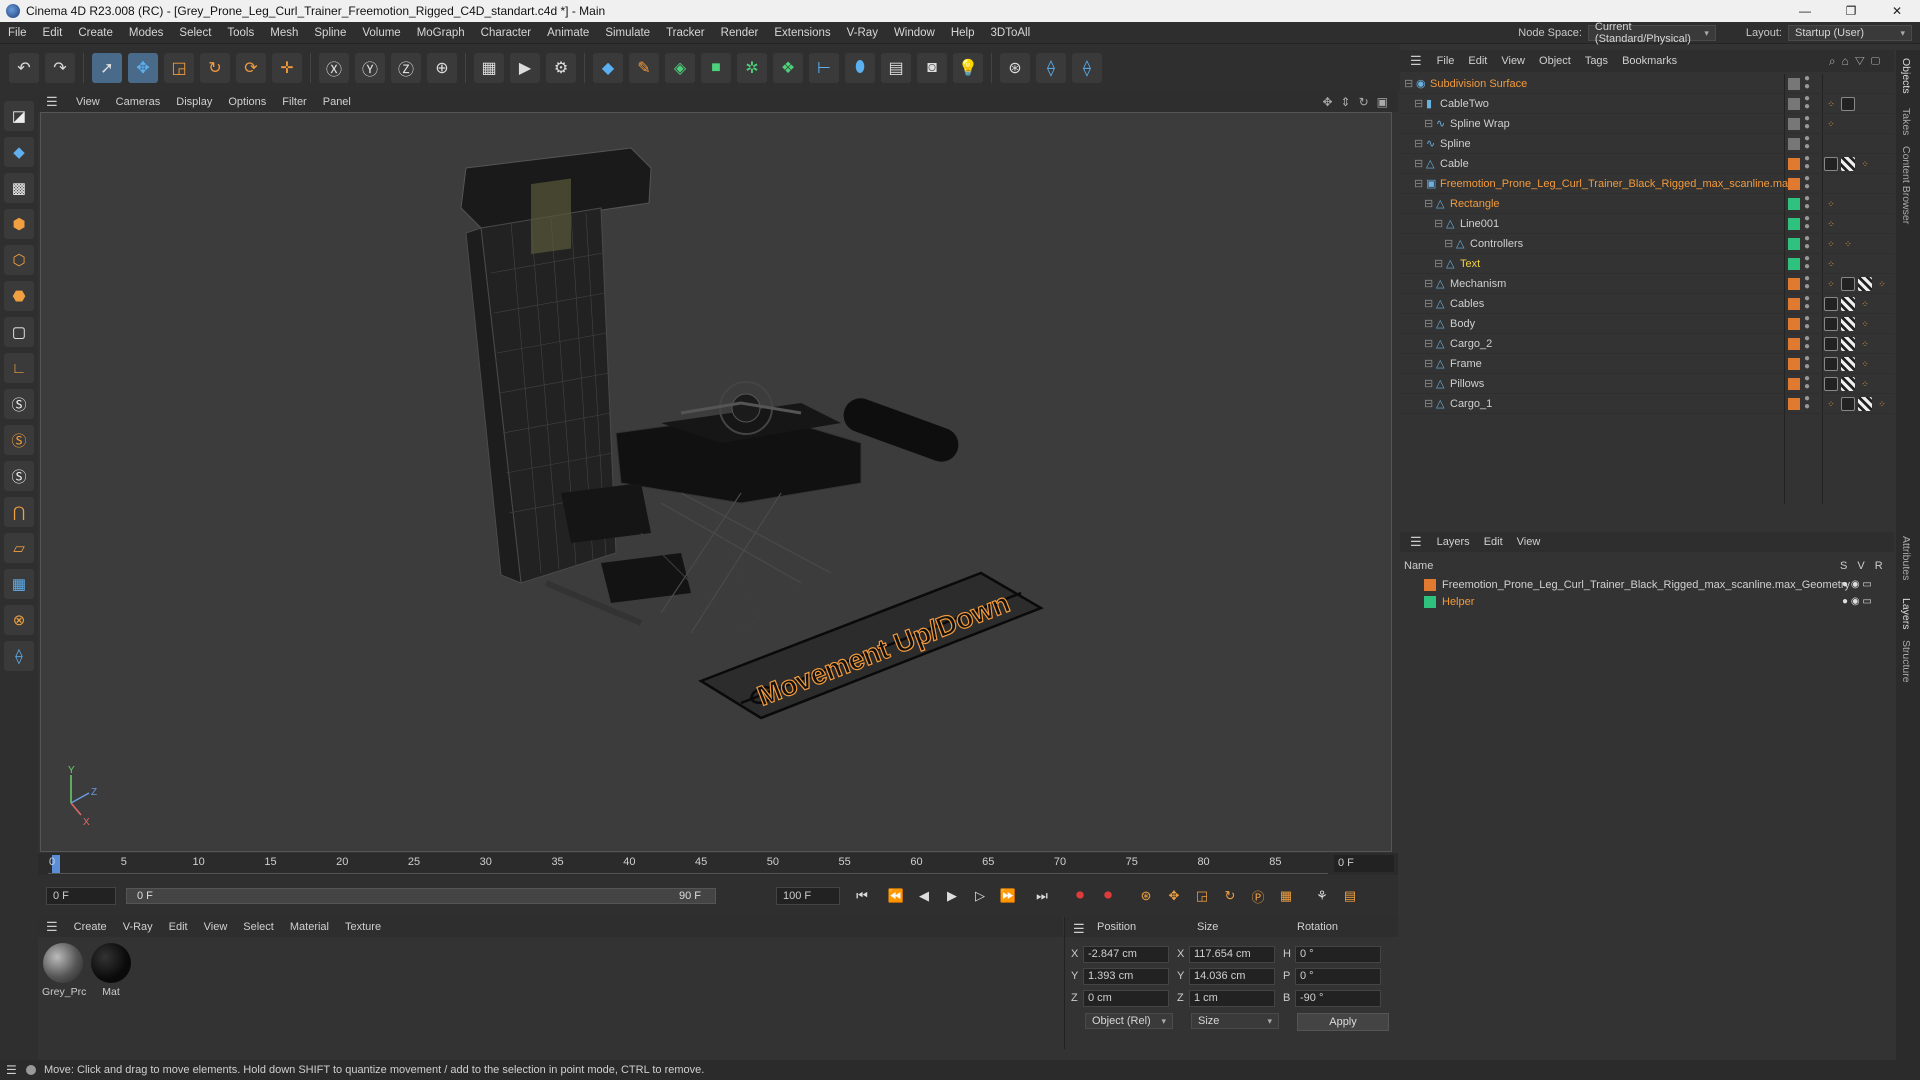 The image size is (1920, 1080). Describe the element at coordinates (561, 68) in the screenshot. I see `render-settings-icon: ⚙` at that location.